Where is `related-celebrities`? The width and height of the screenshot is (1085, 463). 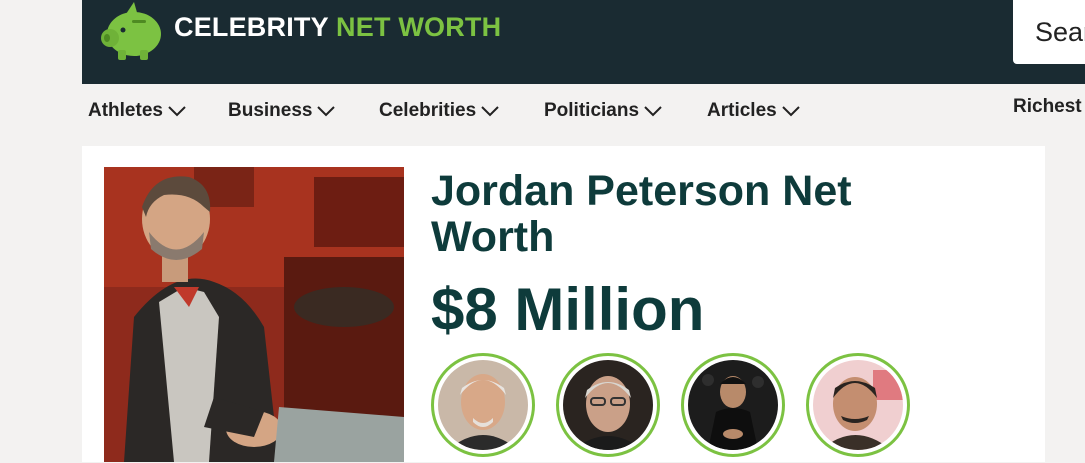
related-celebrities is located at coordinates (681, 408).